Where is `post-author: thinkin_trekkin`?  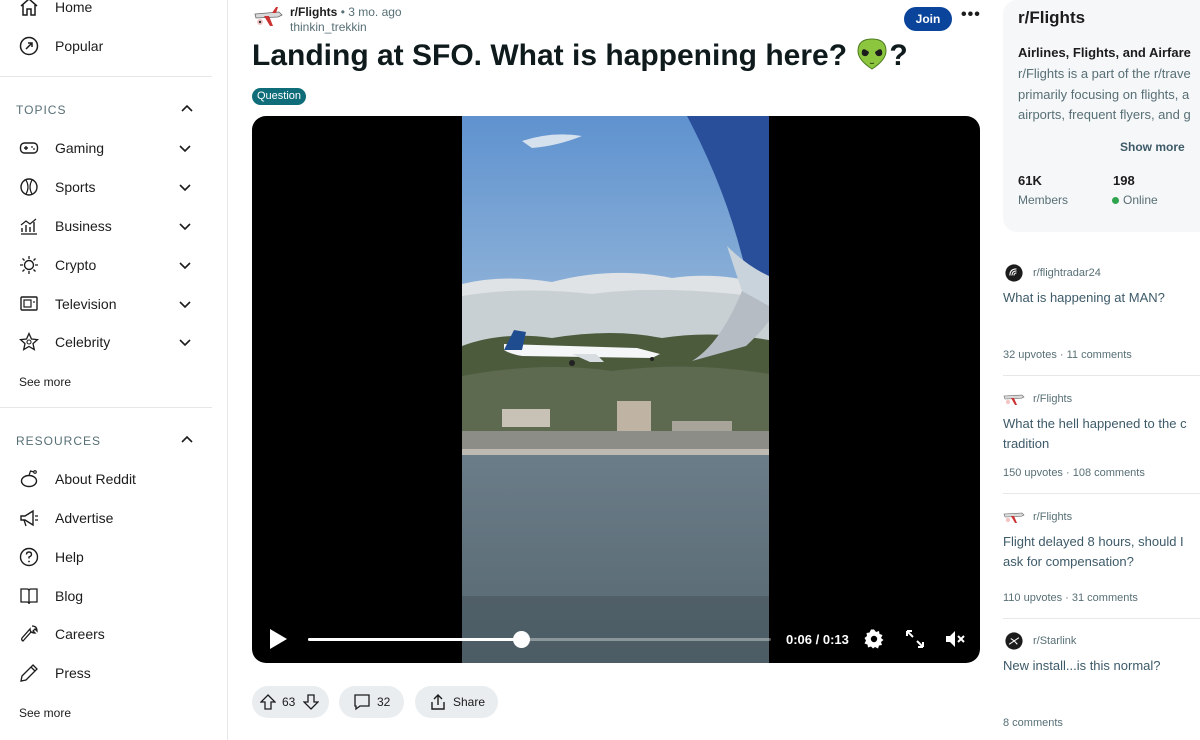 post-author: thinkin_trekkin is located at coordinates (328, 27).